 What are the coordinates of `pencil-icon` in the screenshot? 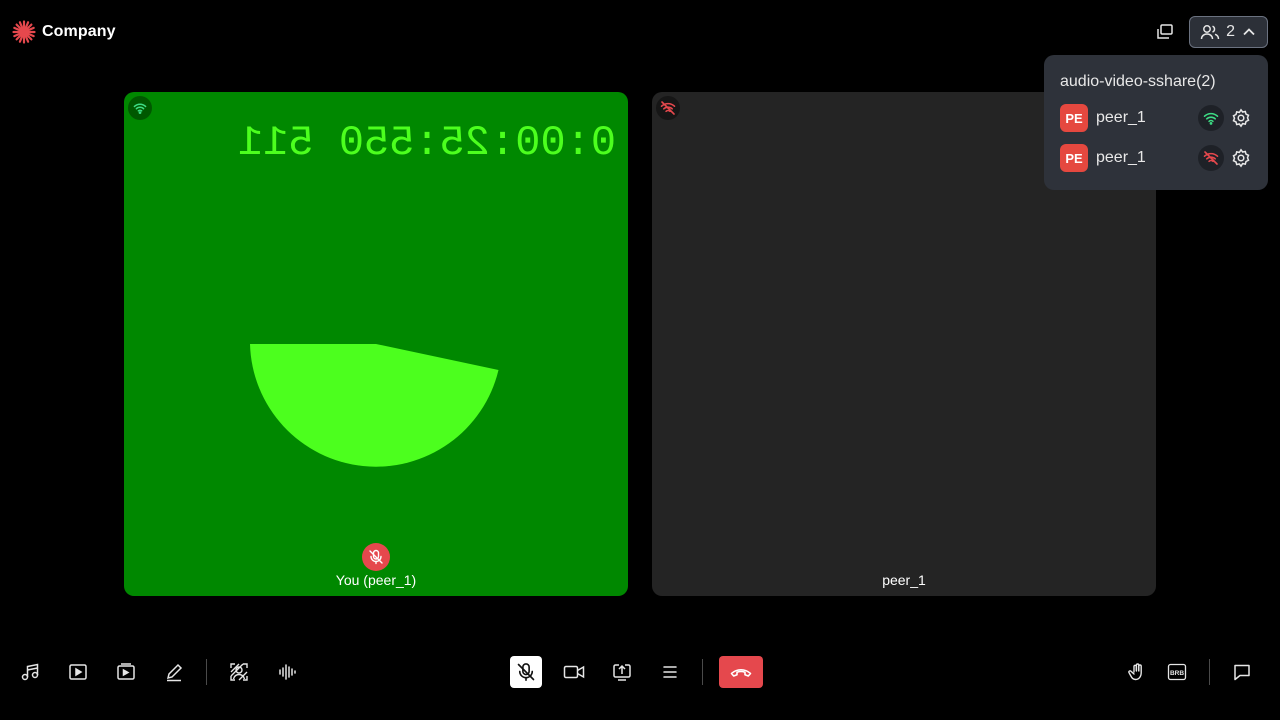 It's located at (174, 672).